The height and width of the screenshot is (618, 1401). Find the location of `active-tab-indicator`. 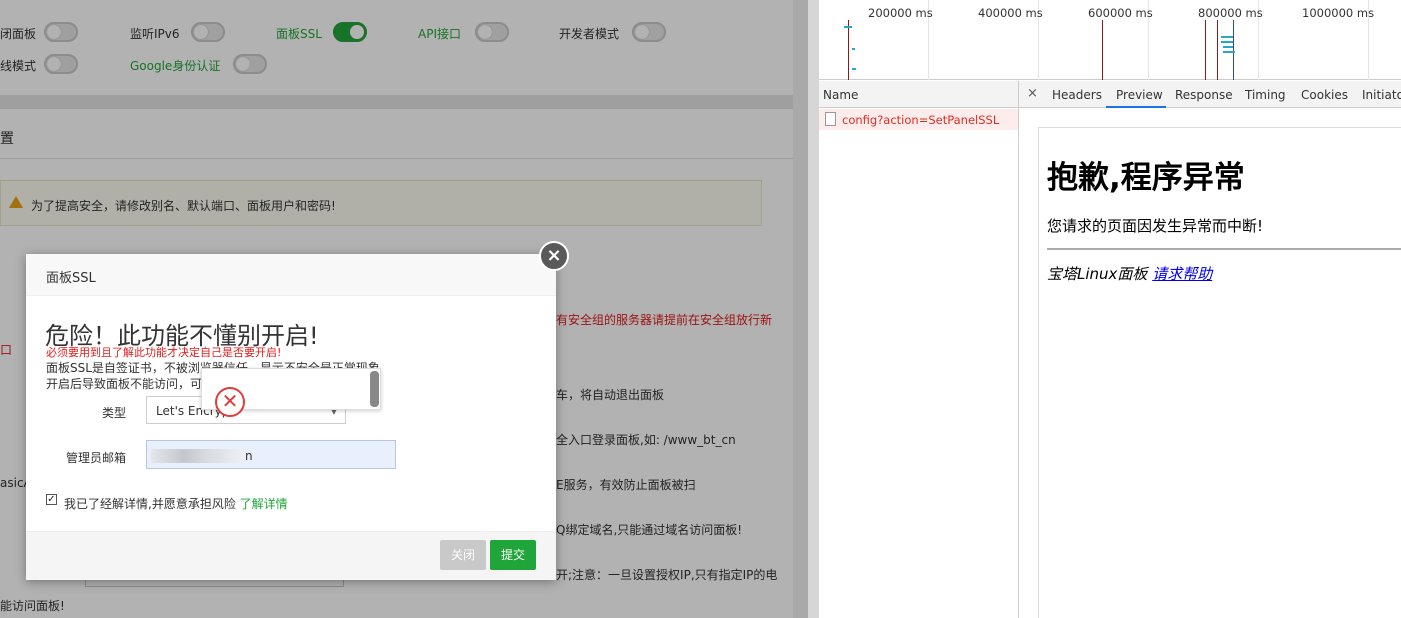

active-tab-indicator is located at coordinates (1136, 107).